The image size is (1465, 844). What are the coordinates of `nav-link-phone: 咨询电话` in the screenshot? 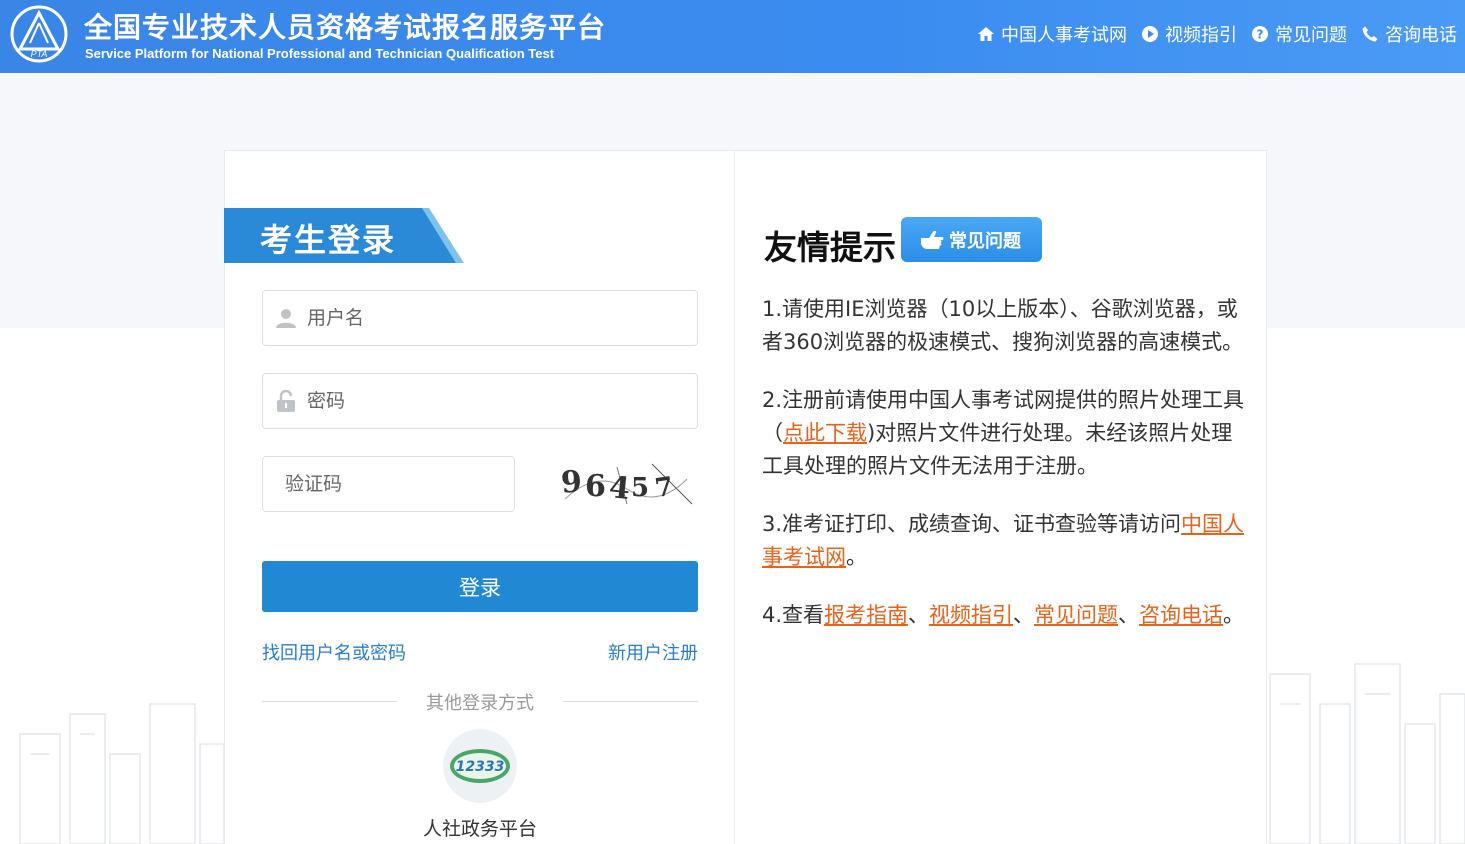 It's located at (1409, 34).